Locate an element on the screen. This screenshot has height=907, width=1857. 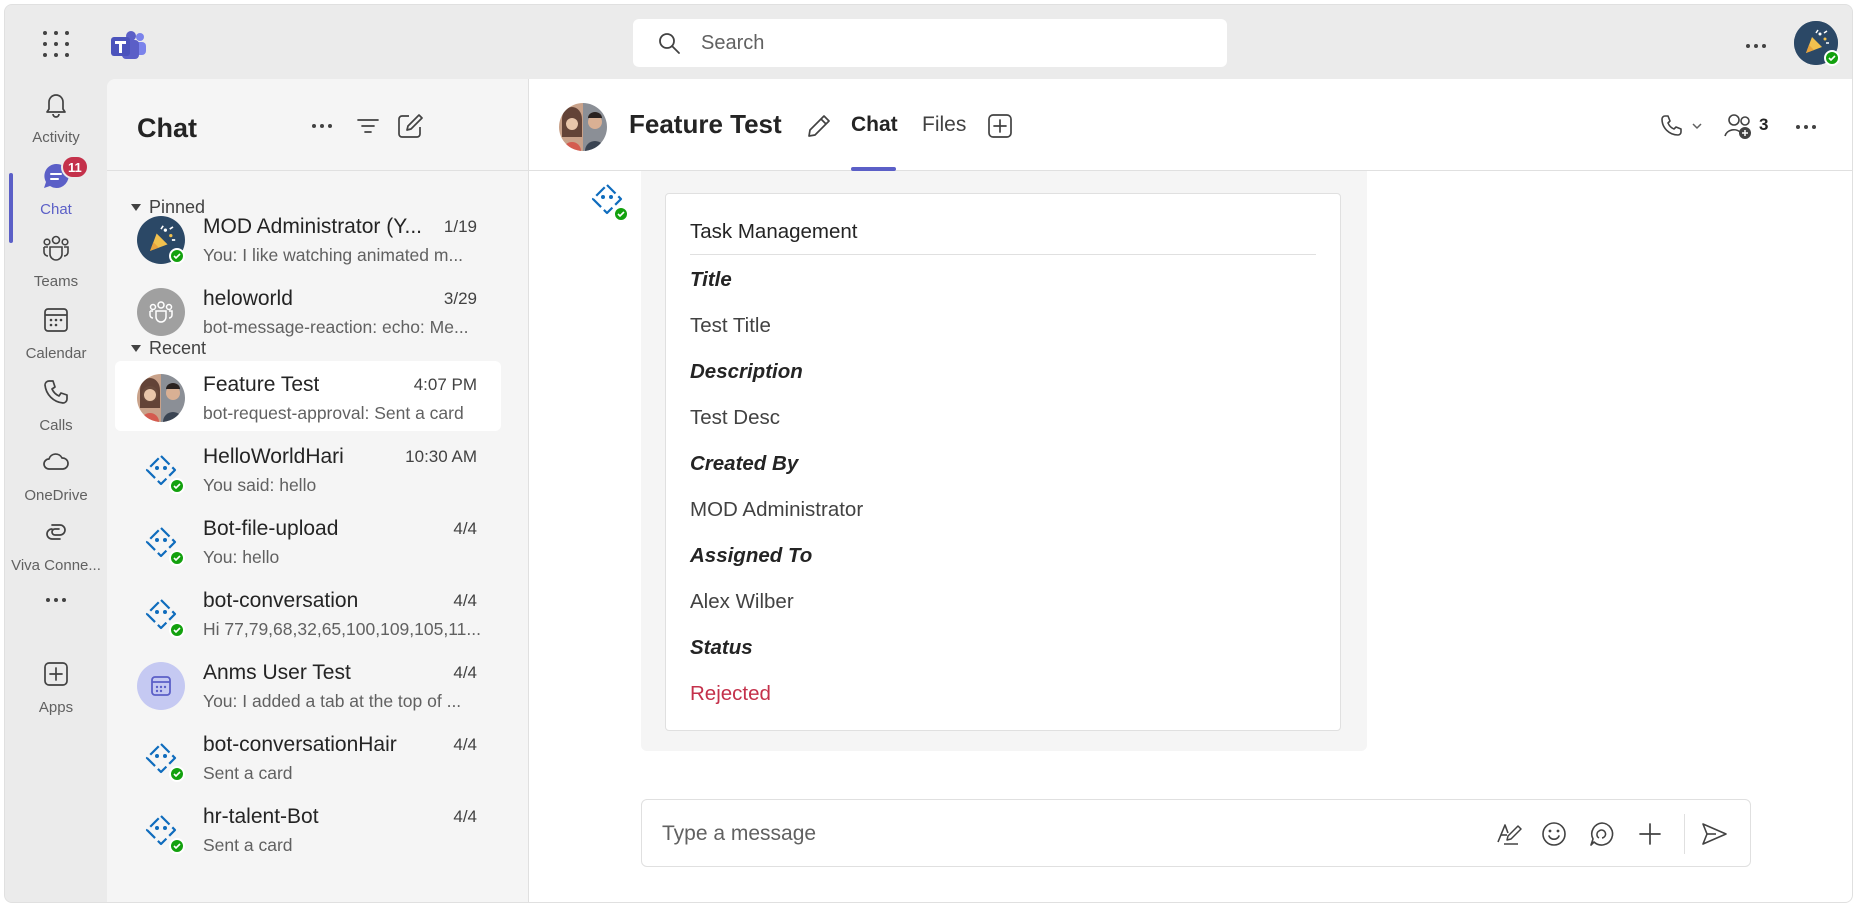
rail-item-activity: Activity is located at coordinates (56, 119).